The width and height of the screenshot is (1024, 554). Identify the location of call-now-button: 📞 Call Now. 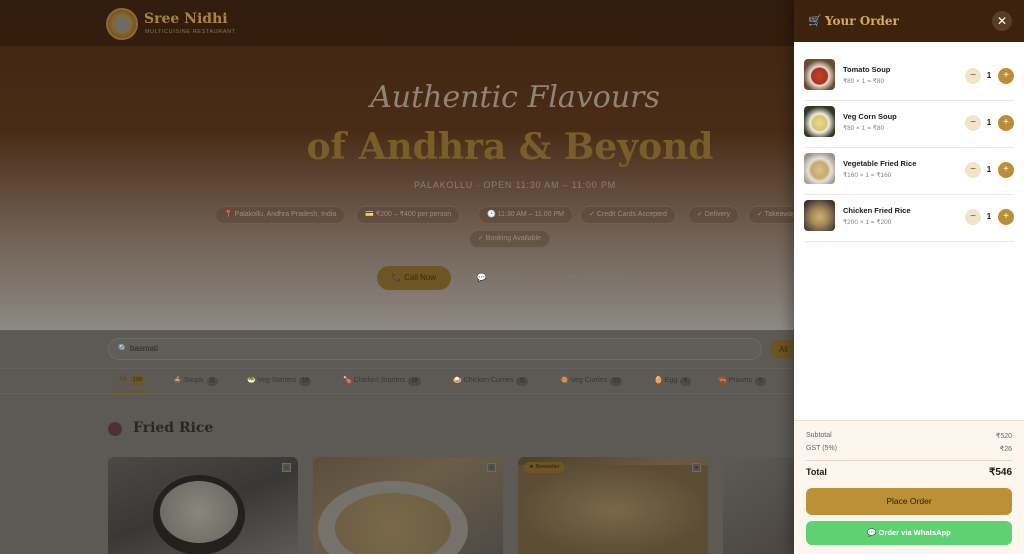
(414, 278).